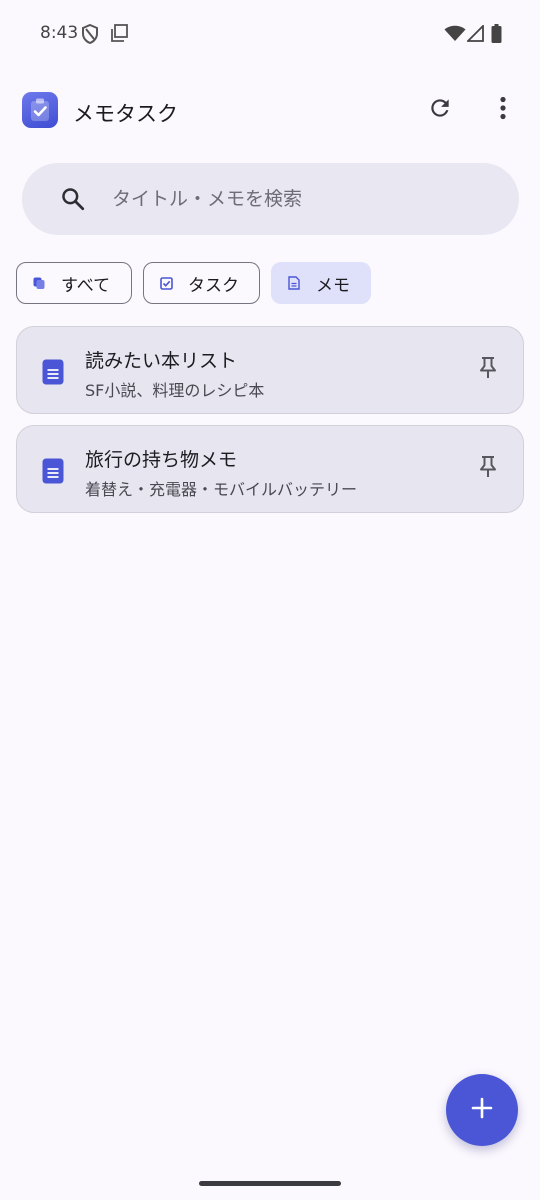 The width and height of the screenshot is (540, 1200). Describe the element at coordinates (161, 361) in the screenshot. I see `memo-title: 読みたい本リスト` at that location.